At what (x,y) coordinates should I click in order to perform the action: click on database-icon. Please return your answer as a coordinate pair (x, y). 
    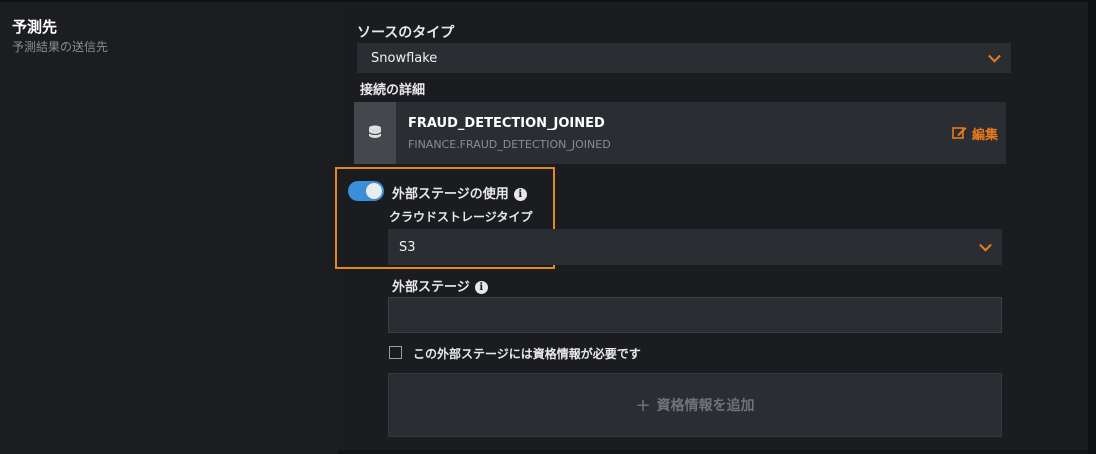
    Looking at the image, I should click on (375, 133).